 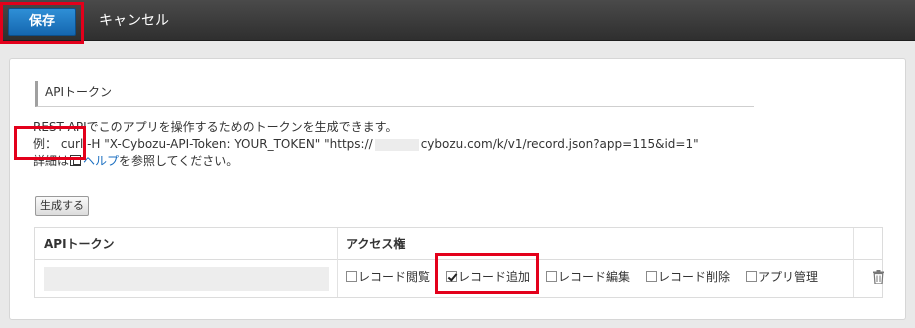 I want to click on permission-label: レコード編集, so click(x=594, y=277).